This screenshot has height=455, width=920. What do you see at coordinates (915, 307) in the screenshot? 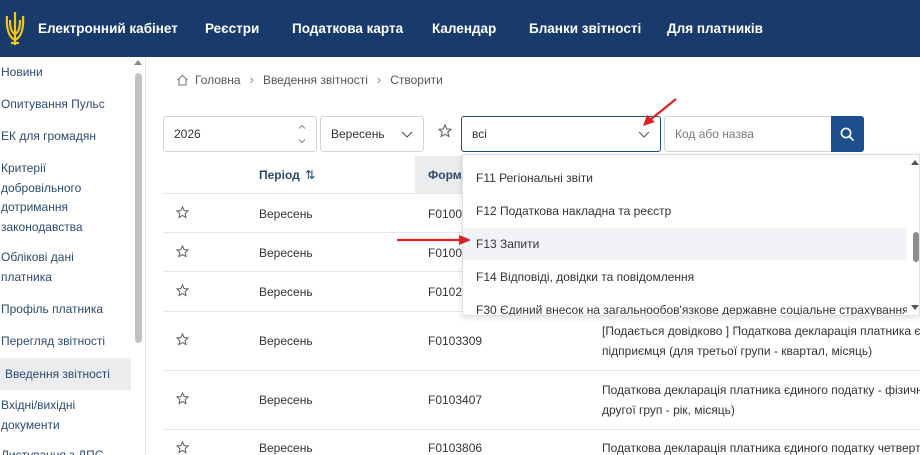
I see `dropdown-scroll-down-icon` at bounding box center [915, 307].